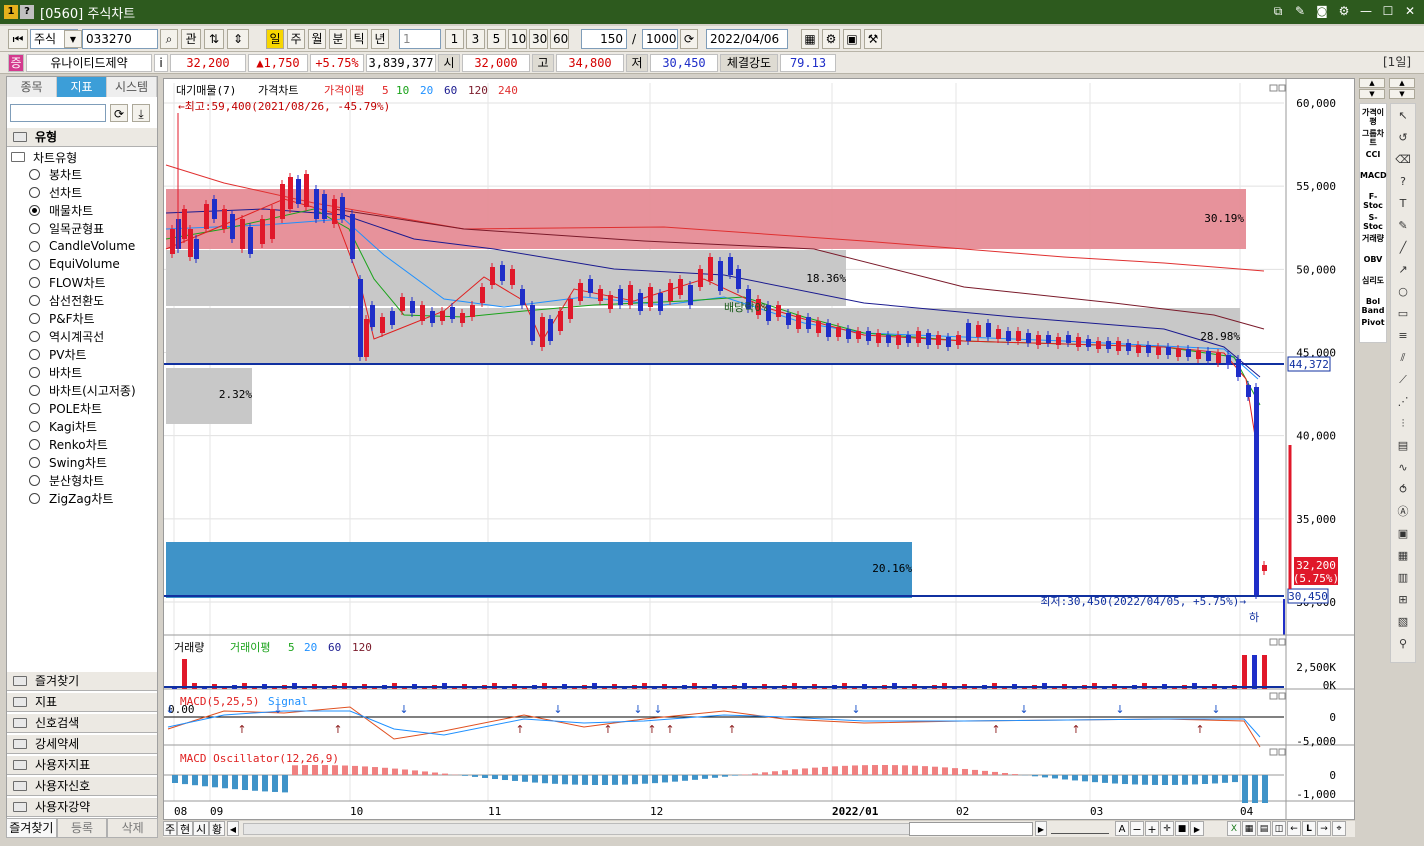  Describe the element at coordinates (238, 39) in the screenshot. I see `stepper-icon: ⇕` at that location.